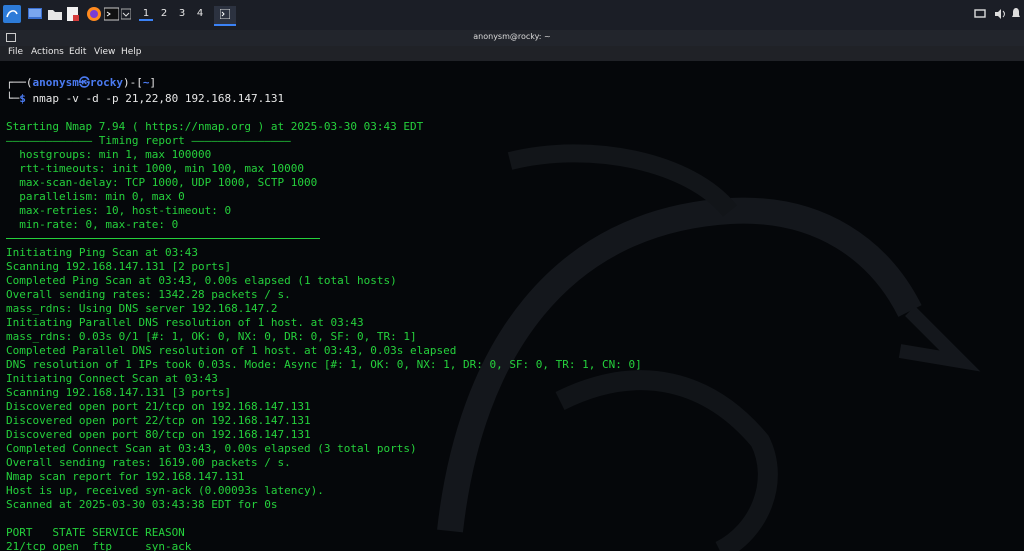 The height and width of the screenshot is (551, 1024). Describe the element at coordinates (92, 224) in the screenshot. I see `output-line: min-rate: 0, max-rate: 0` at that location.